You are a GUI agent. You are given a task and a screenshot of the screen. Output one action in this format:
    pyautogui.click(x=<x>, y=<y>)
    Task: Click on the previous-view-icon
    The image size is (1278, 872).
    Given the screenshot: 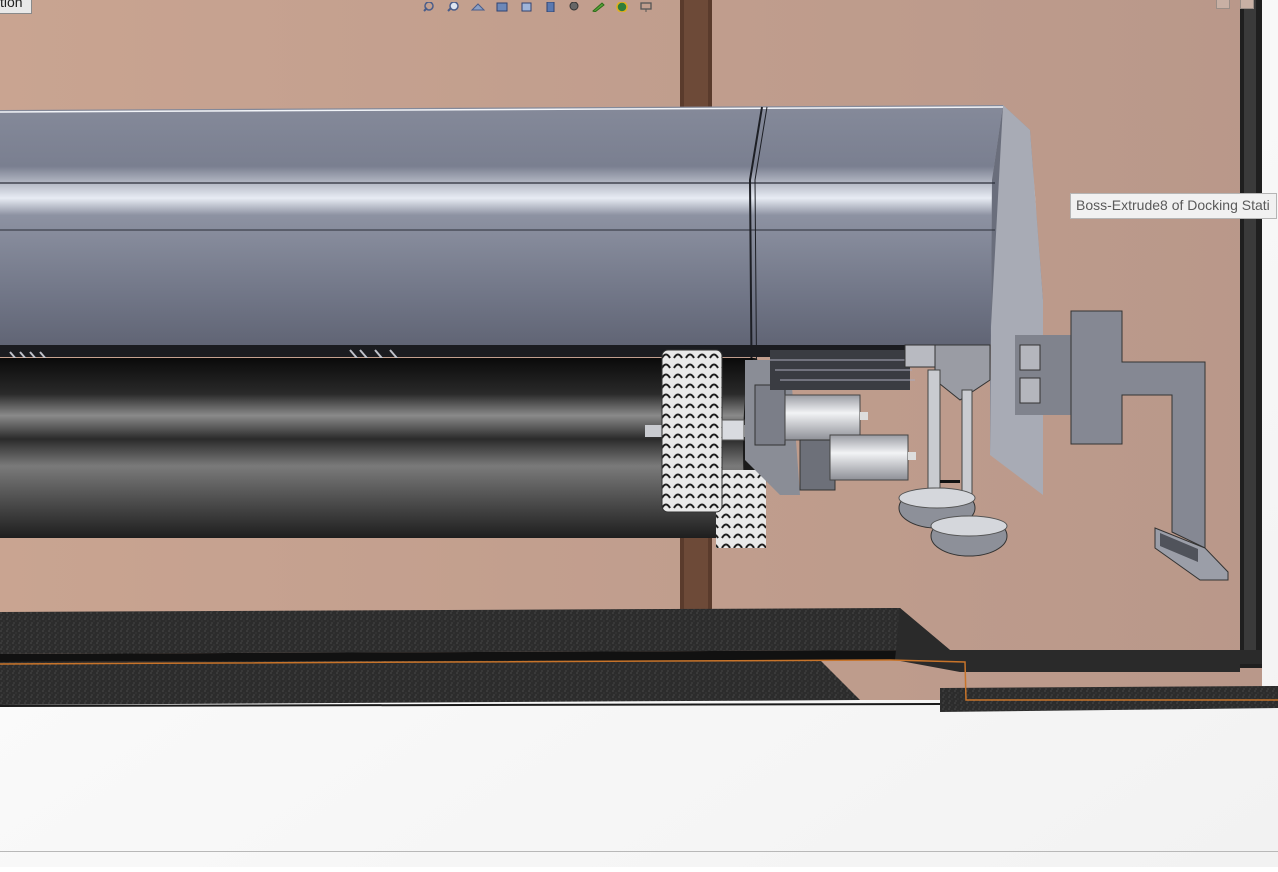 What is the action you would take?
    pyautogui.click(x=478, y=6)
    